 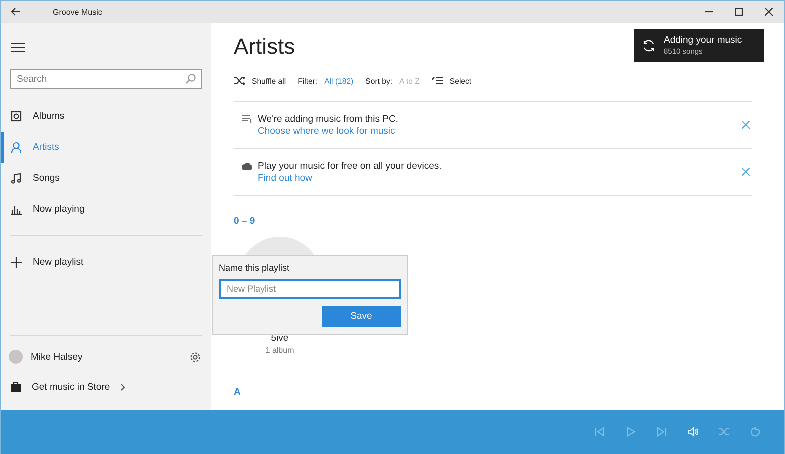 What do you see at coordinates (247, 119) in the screenshot?
I see `list-icon` at bounding box center [247, 119].